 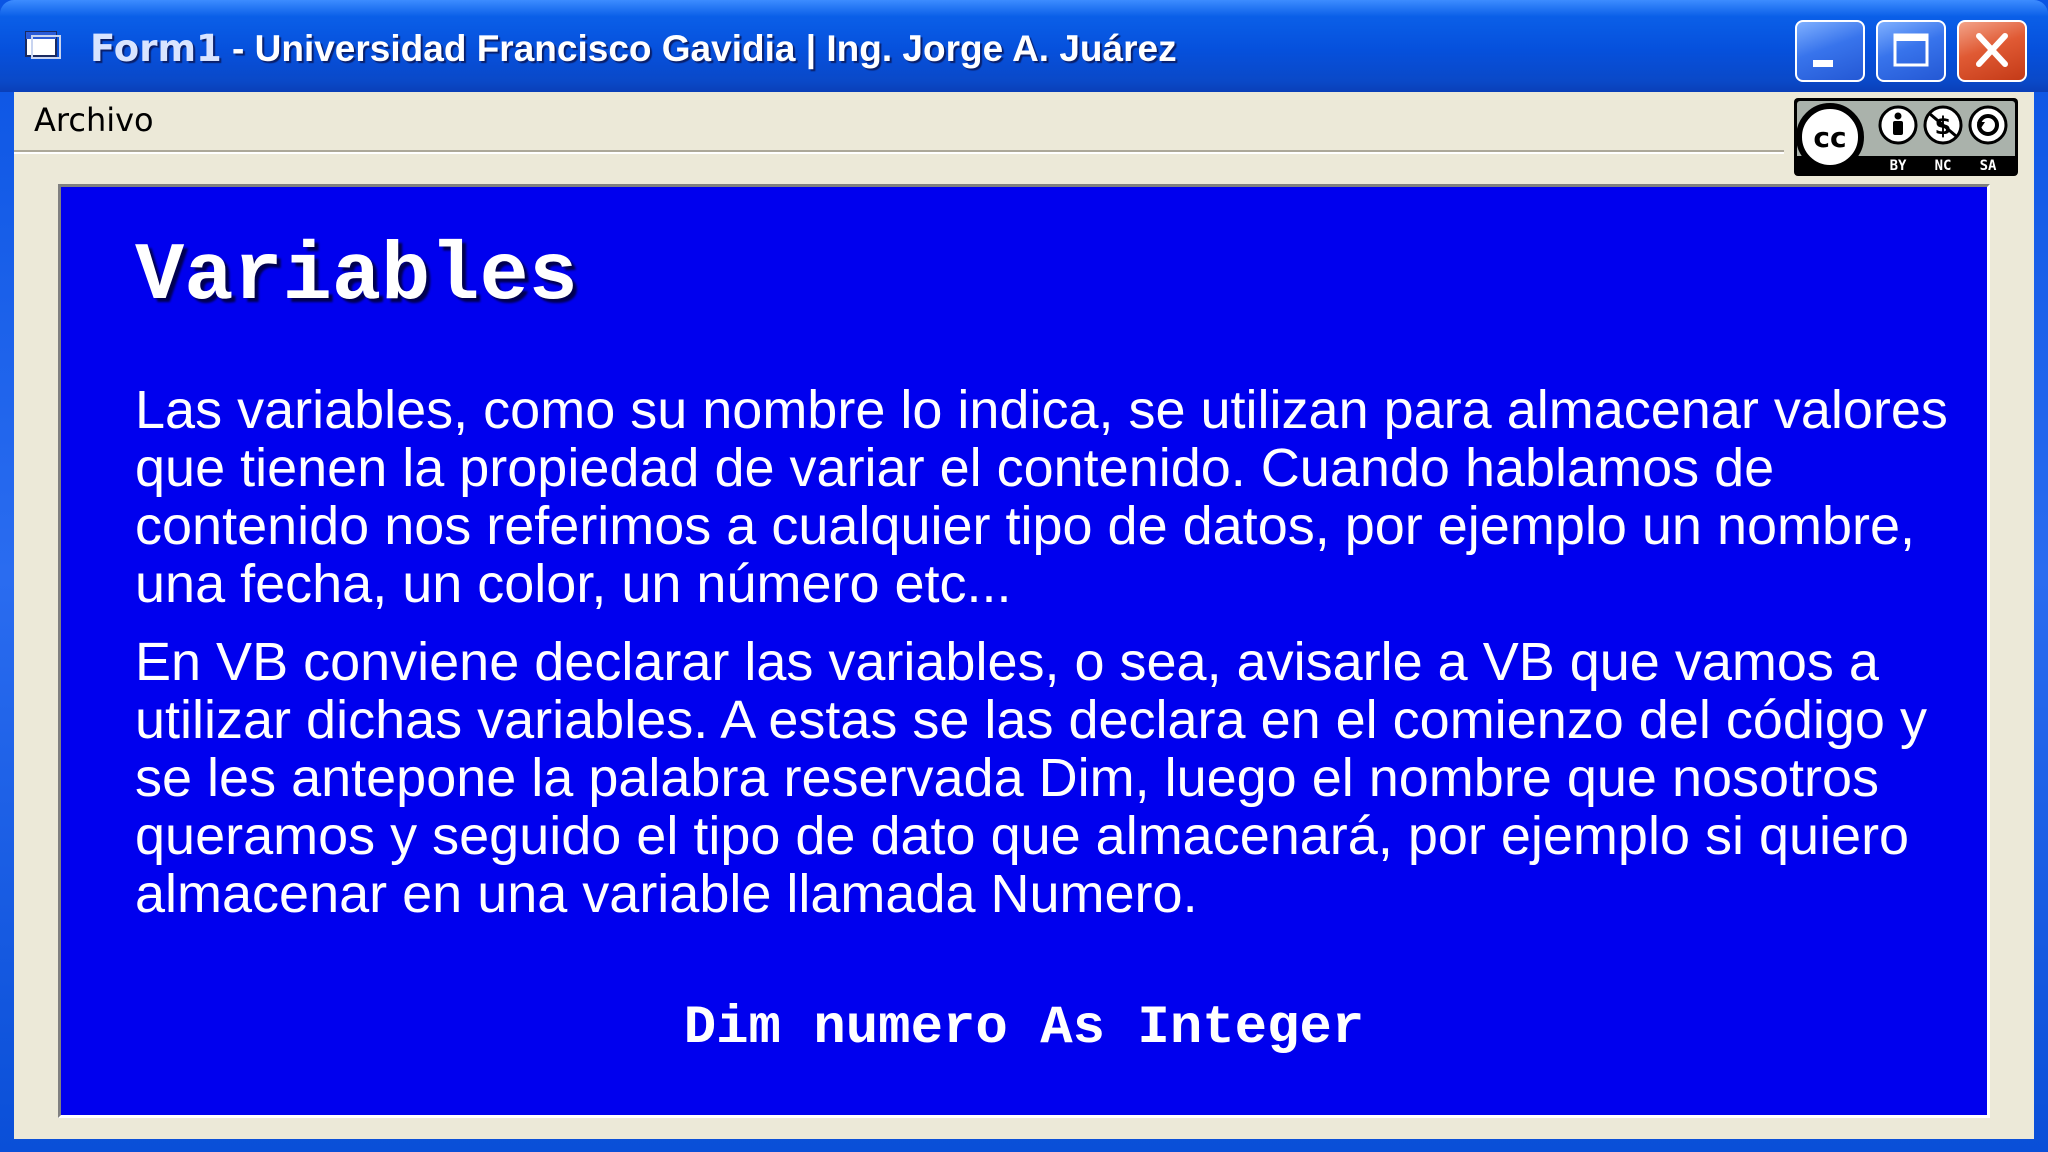 I want to click on menu-bar: Archivo, so click(x=1024, y=120).